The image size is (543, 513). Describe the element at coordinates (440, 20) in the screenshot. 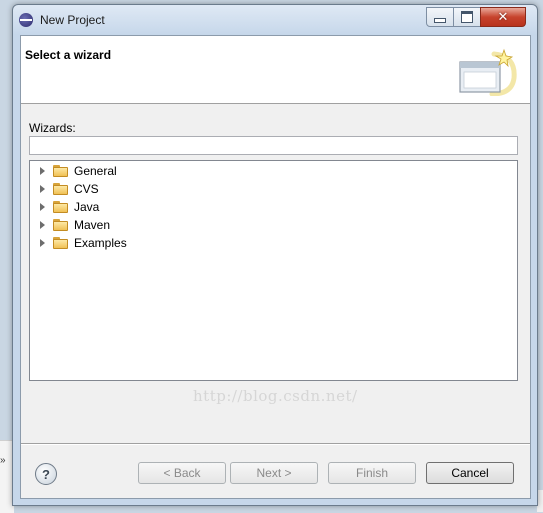

I see `minimize-icon` at that location.